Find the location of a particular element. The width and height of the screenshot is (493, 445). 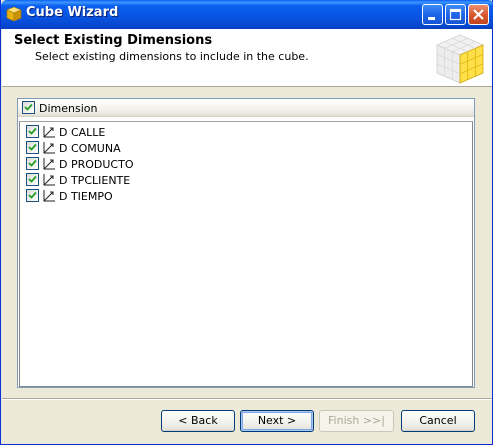

item-label: D TIEMPO is located at coordinates (86, 196).